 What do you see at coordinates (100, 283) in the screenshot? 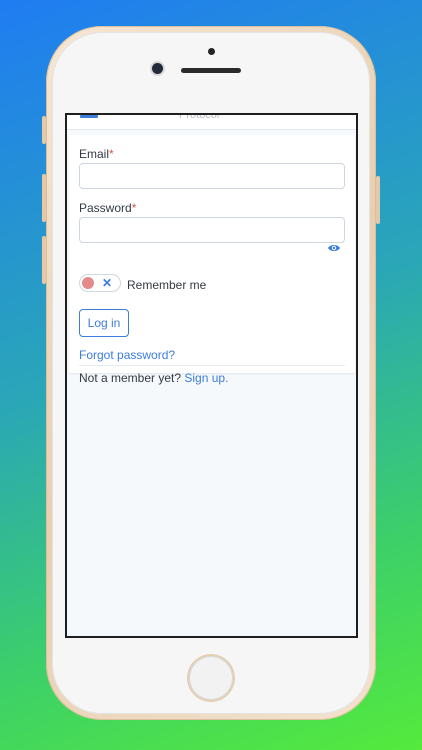
I see `remember-me-toggle: ✕` at bounding box center [100, 283].